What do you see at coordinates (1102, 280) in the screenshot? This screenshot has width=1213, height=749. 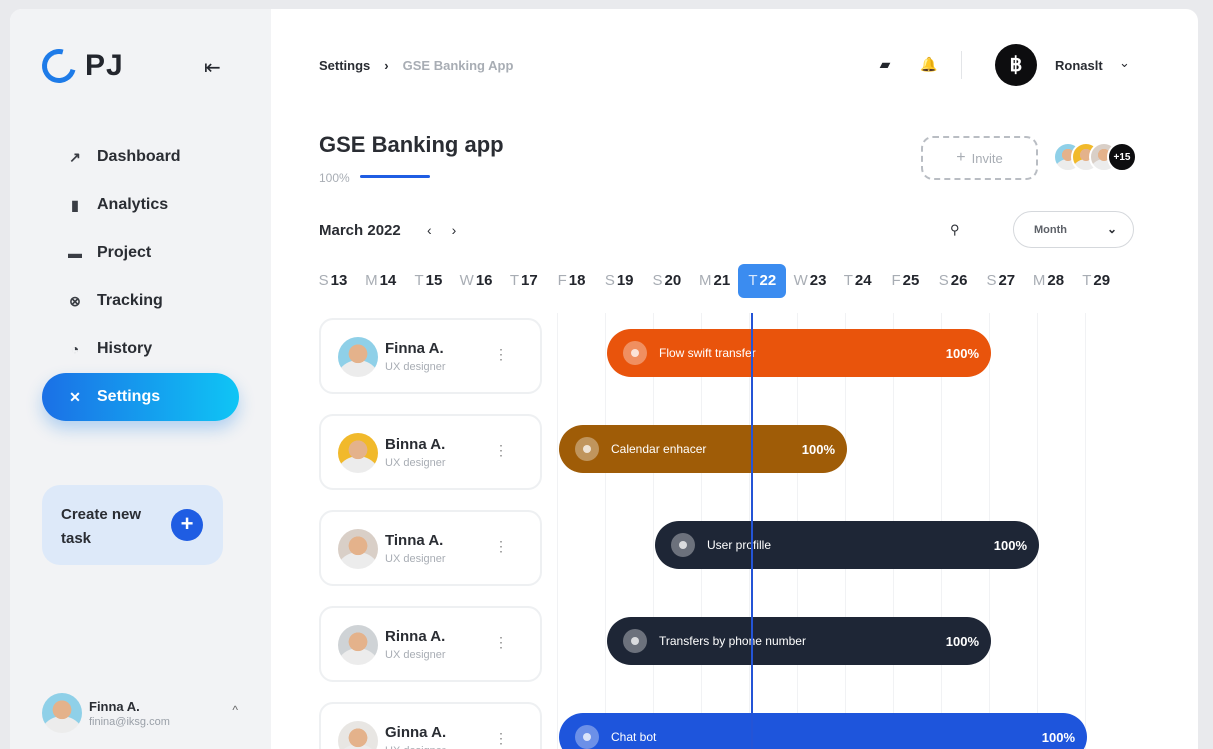 I see `day-number: 29` at bounding box center [1102, 280].